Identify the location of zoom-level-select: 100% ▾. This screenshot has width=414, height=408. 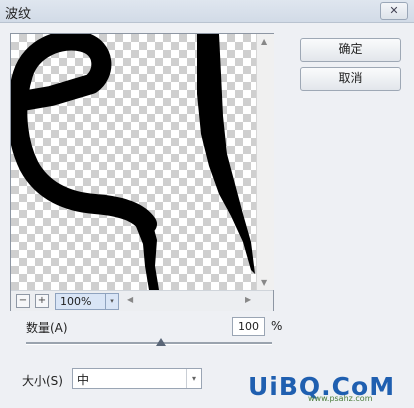
(87, 301).